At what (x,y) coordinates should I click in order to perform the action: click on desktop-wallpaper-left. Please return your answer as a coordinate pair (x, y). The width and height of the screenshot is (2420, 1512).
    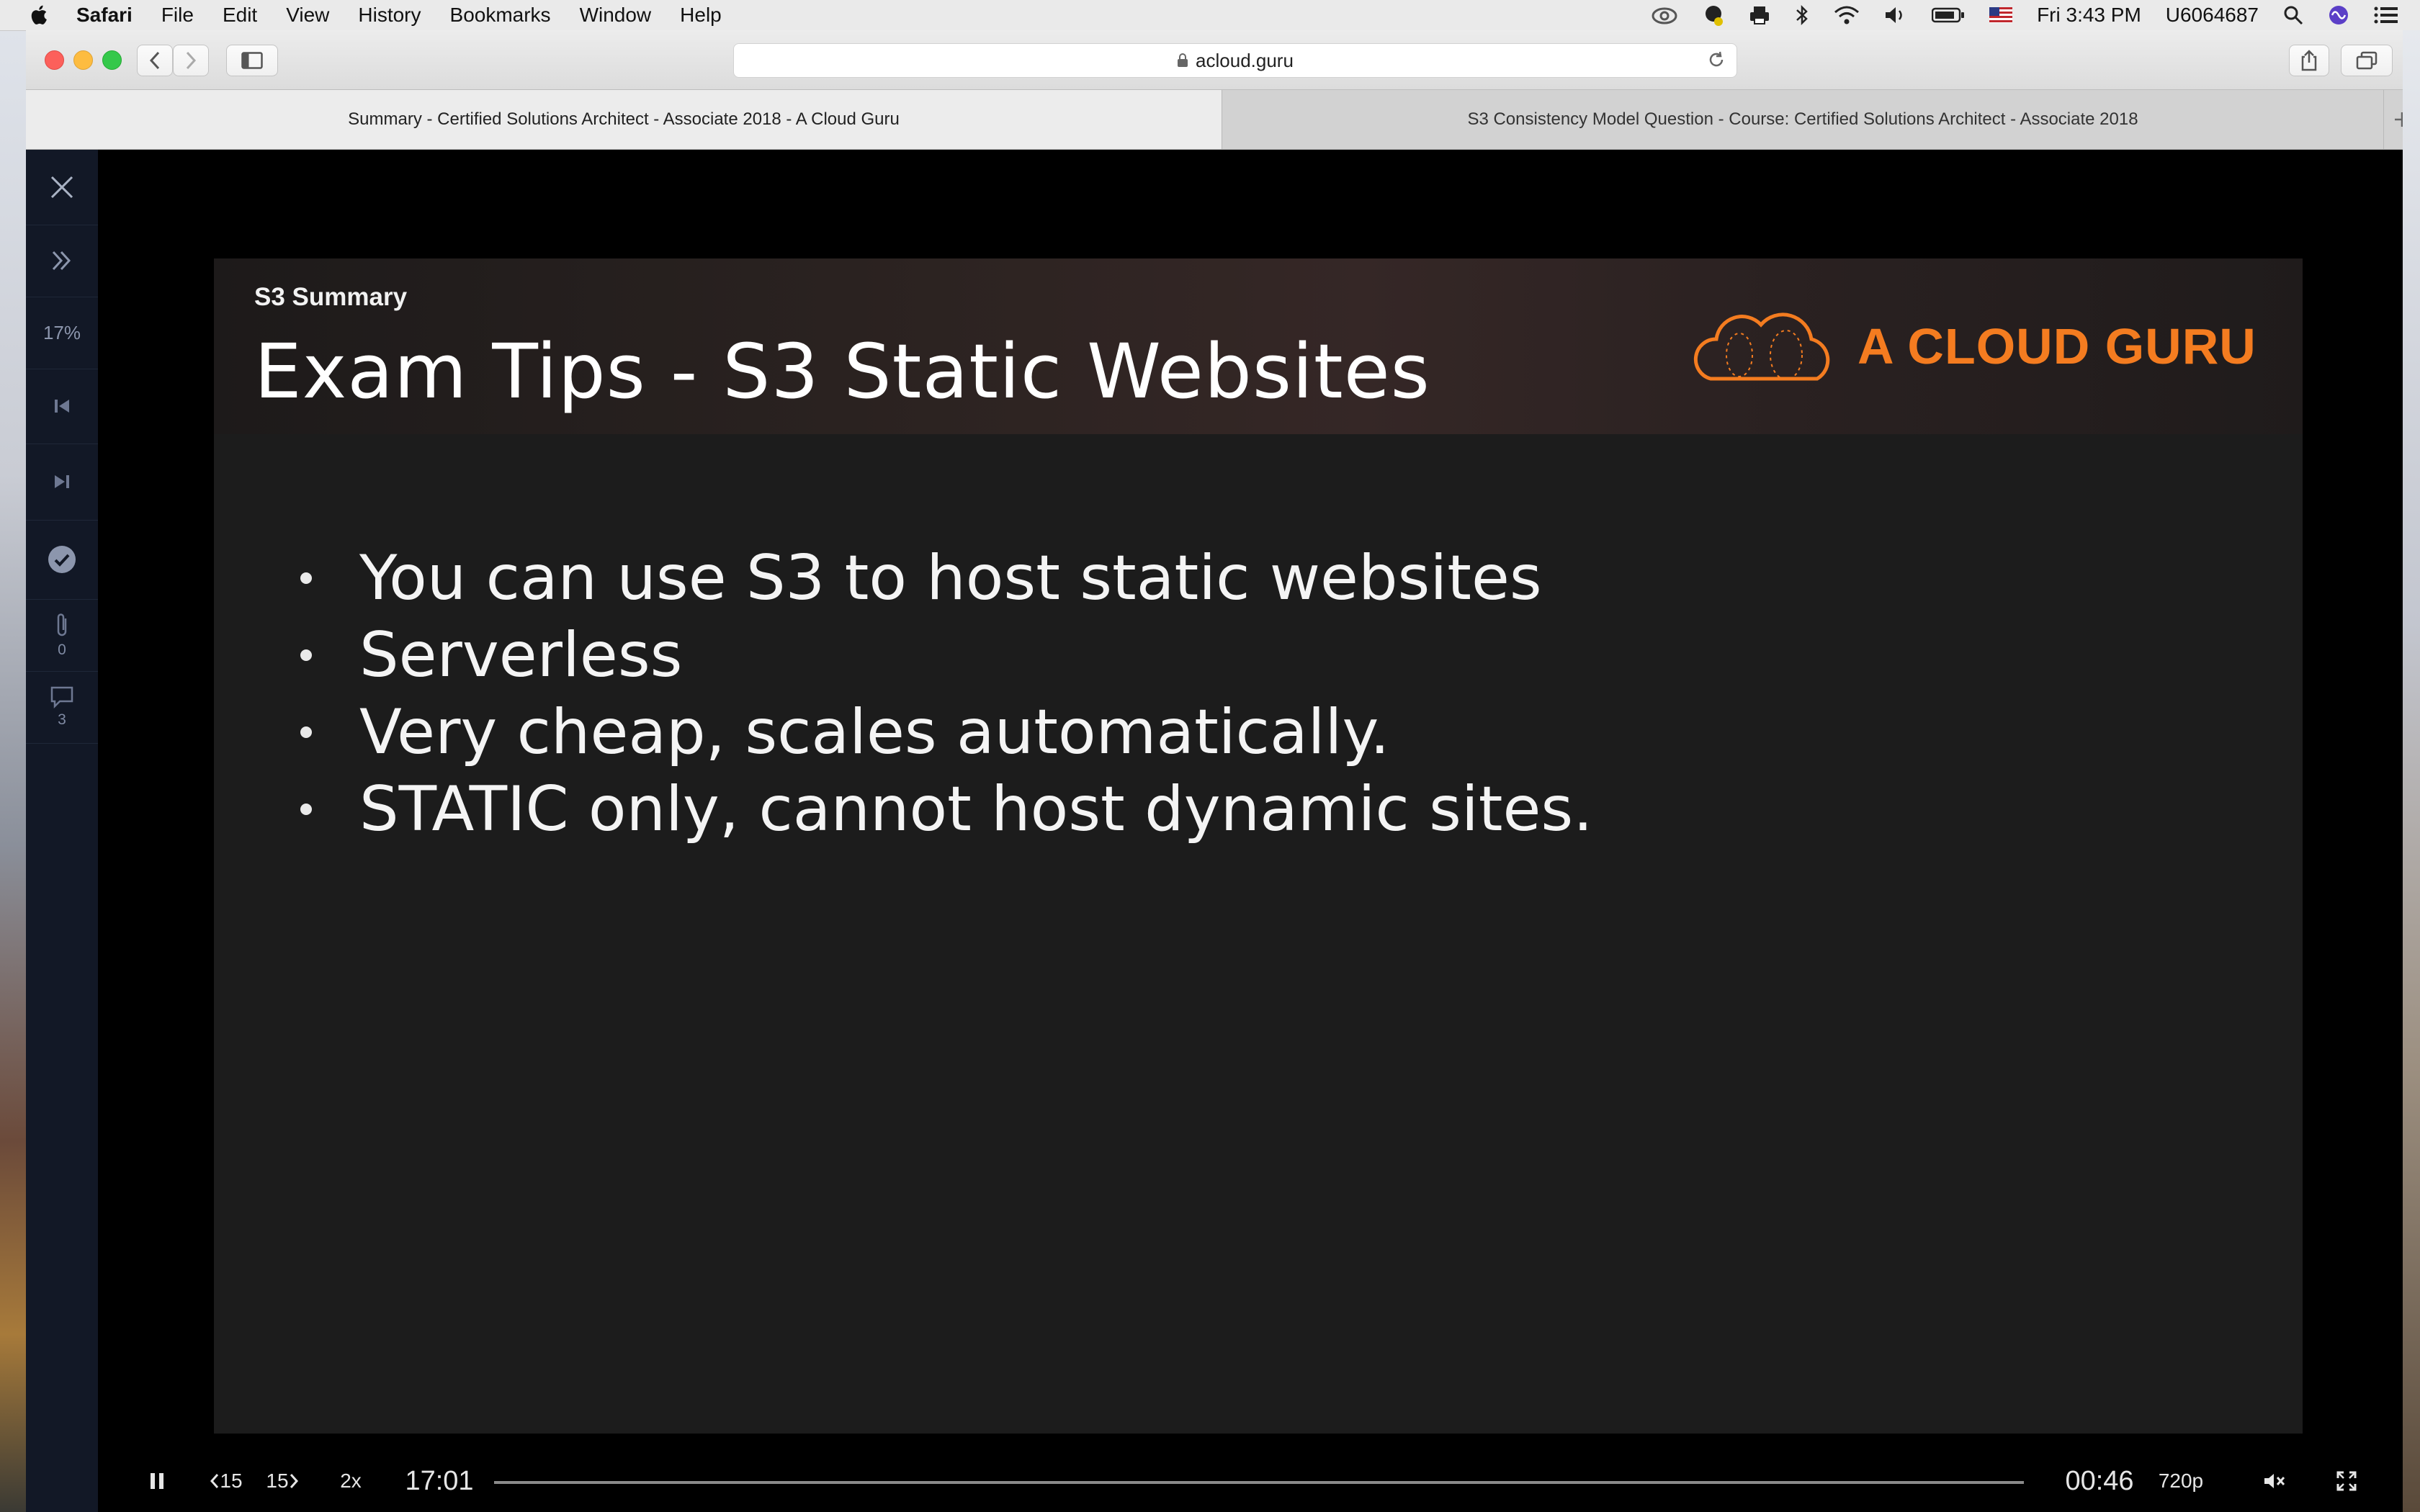
    Looking at the image, I should click on (13, 771).